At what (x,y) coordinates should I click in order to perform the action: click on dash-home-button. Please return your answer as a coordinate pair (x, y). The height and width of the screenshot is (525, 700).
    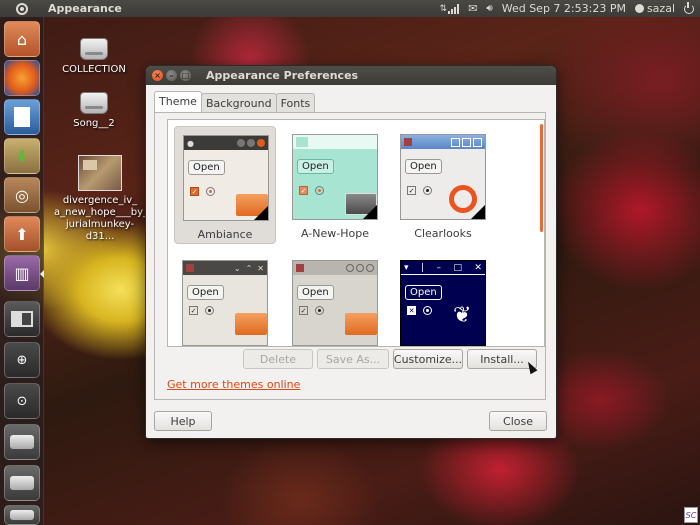
    Looking at the image, I should click on (22, 8).